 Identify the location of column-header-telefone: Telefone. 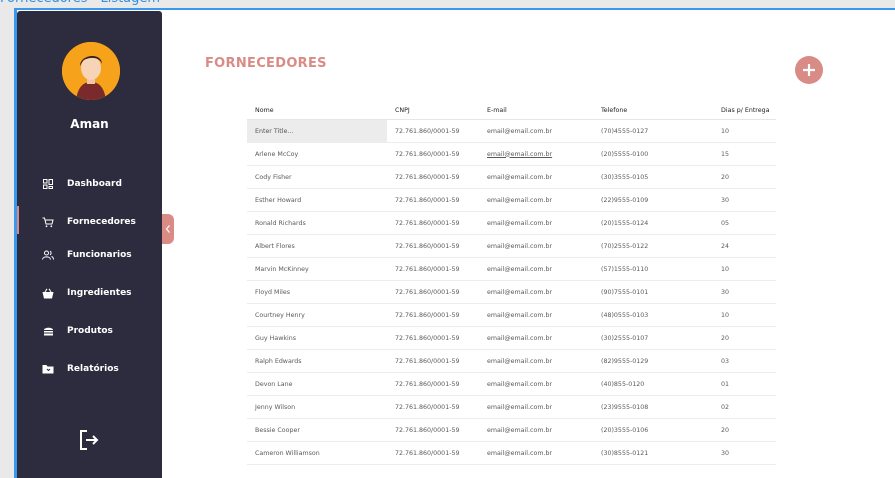
(653, 110).